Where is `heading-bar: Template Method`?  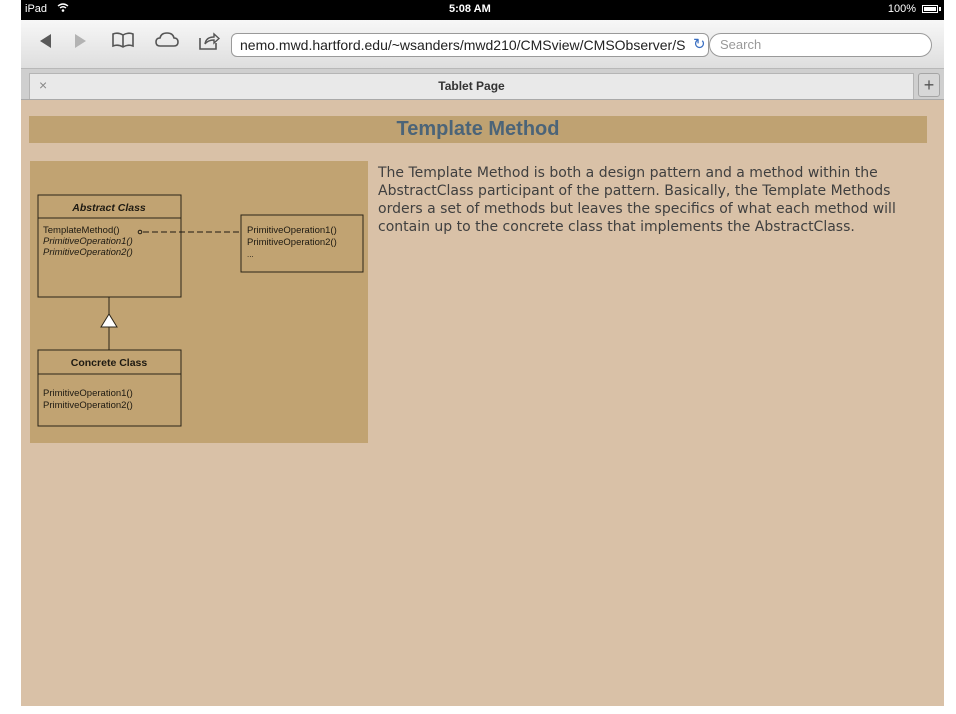 heading-bar: Template Method is located at coordinates (478, 129).